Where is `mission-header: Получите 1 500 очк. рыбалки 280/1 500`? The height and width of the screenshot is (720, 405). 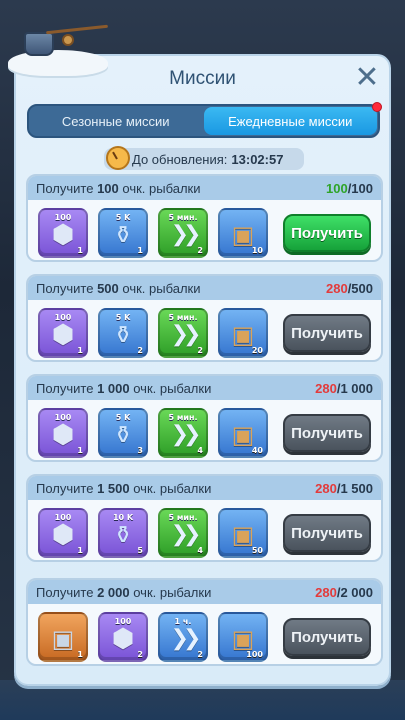
mission-header: Получите 1 500 очк. рыбалки 280/1 500 is located at coordinates (204, 488).